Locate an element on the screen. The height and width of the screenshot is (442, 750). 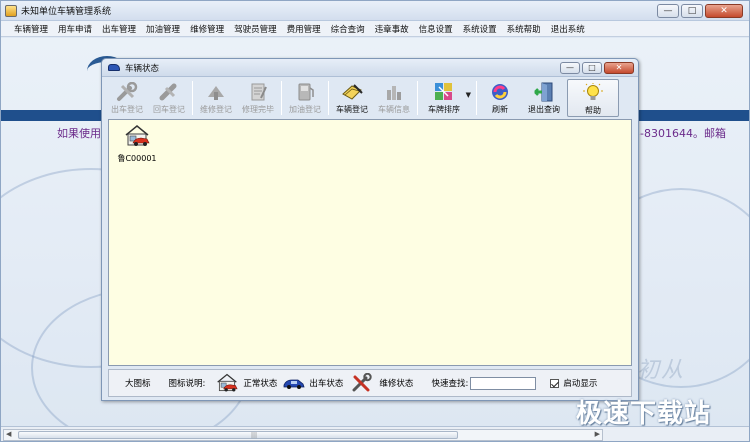
main-close-button: ✕ is located at coordinates (724, 11).